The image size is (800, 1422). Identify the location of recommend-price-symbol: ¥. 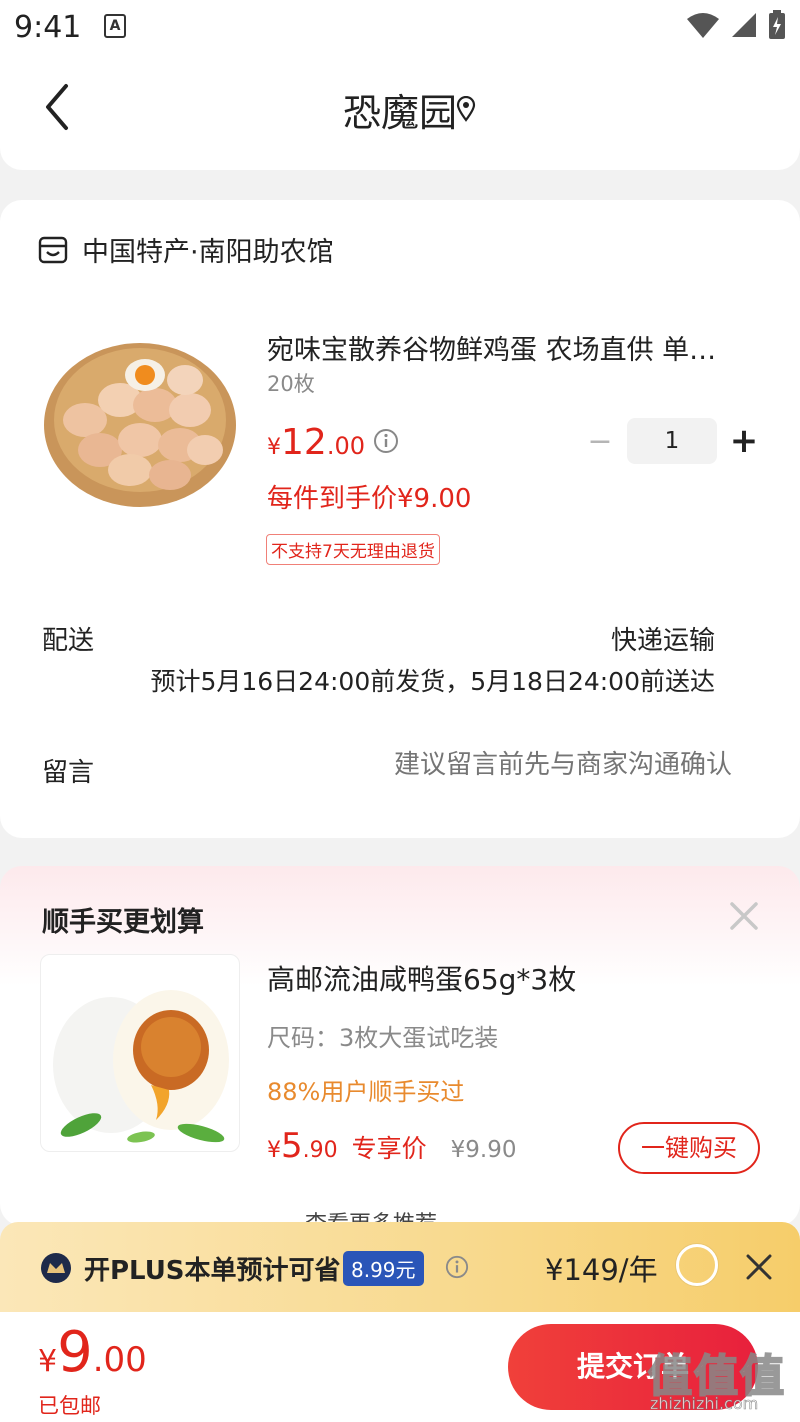
(274, 1150).